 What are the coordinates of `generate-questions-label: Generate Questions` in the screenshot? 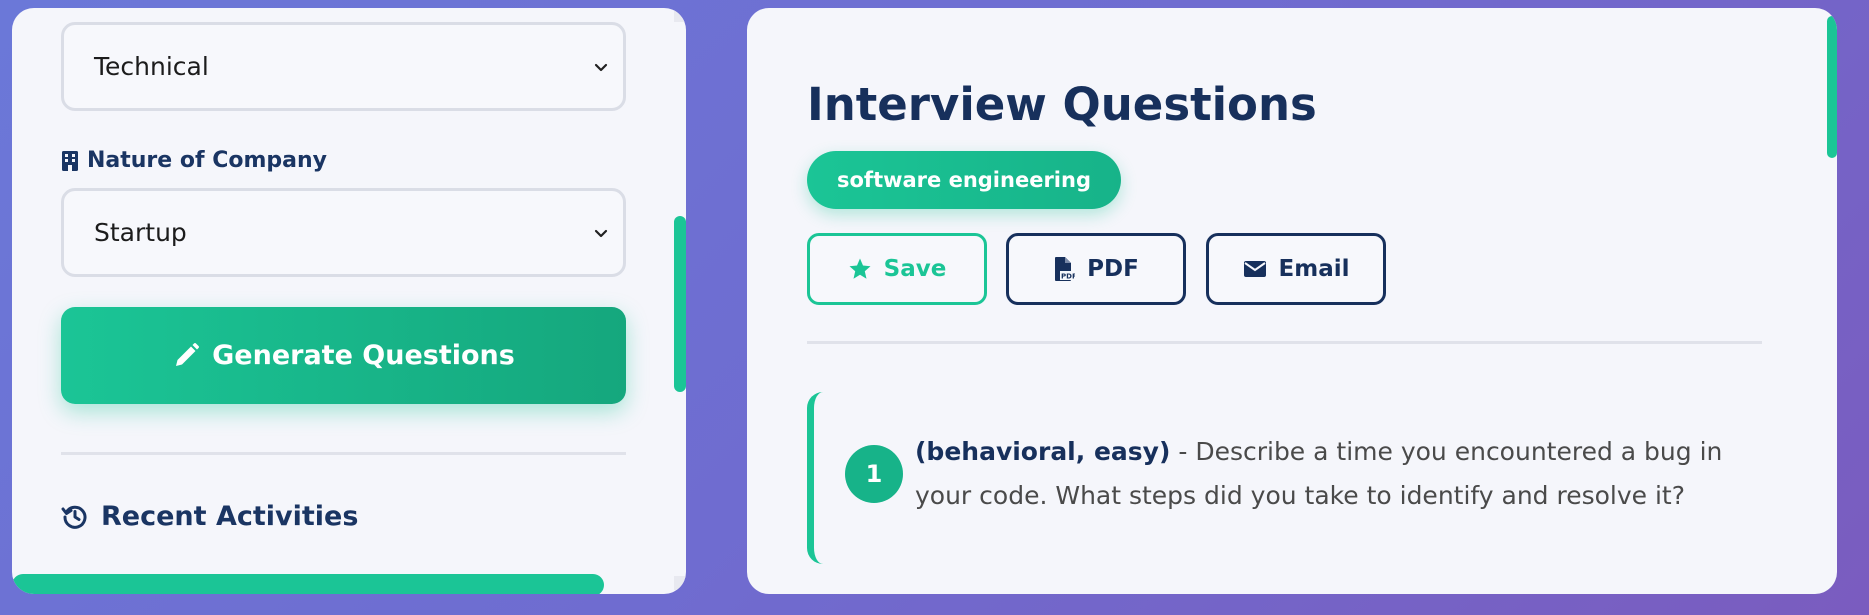 It's located at (363, 355).